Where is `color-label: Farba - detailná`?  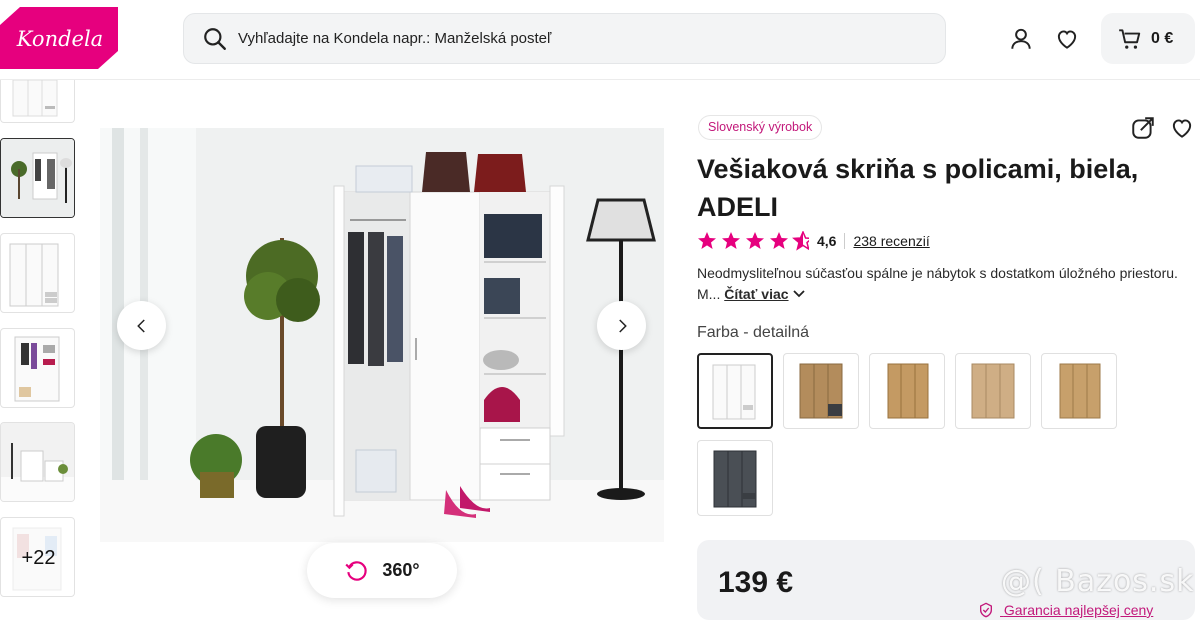 color-label: Farba - detailná is located at coordinates (753, 332).